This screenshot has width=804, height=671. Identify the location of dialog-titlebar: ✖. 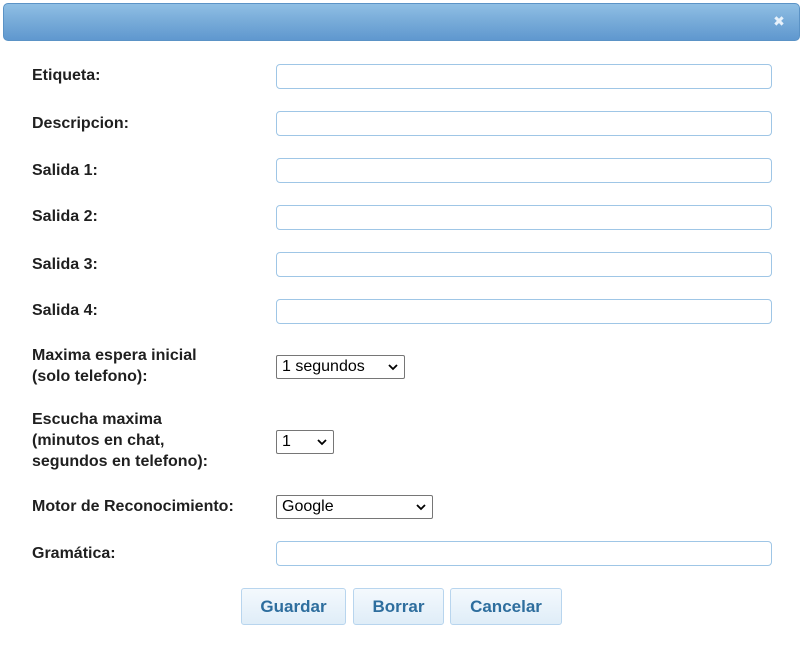
(401, 22).